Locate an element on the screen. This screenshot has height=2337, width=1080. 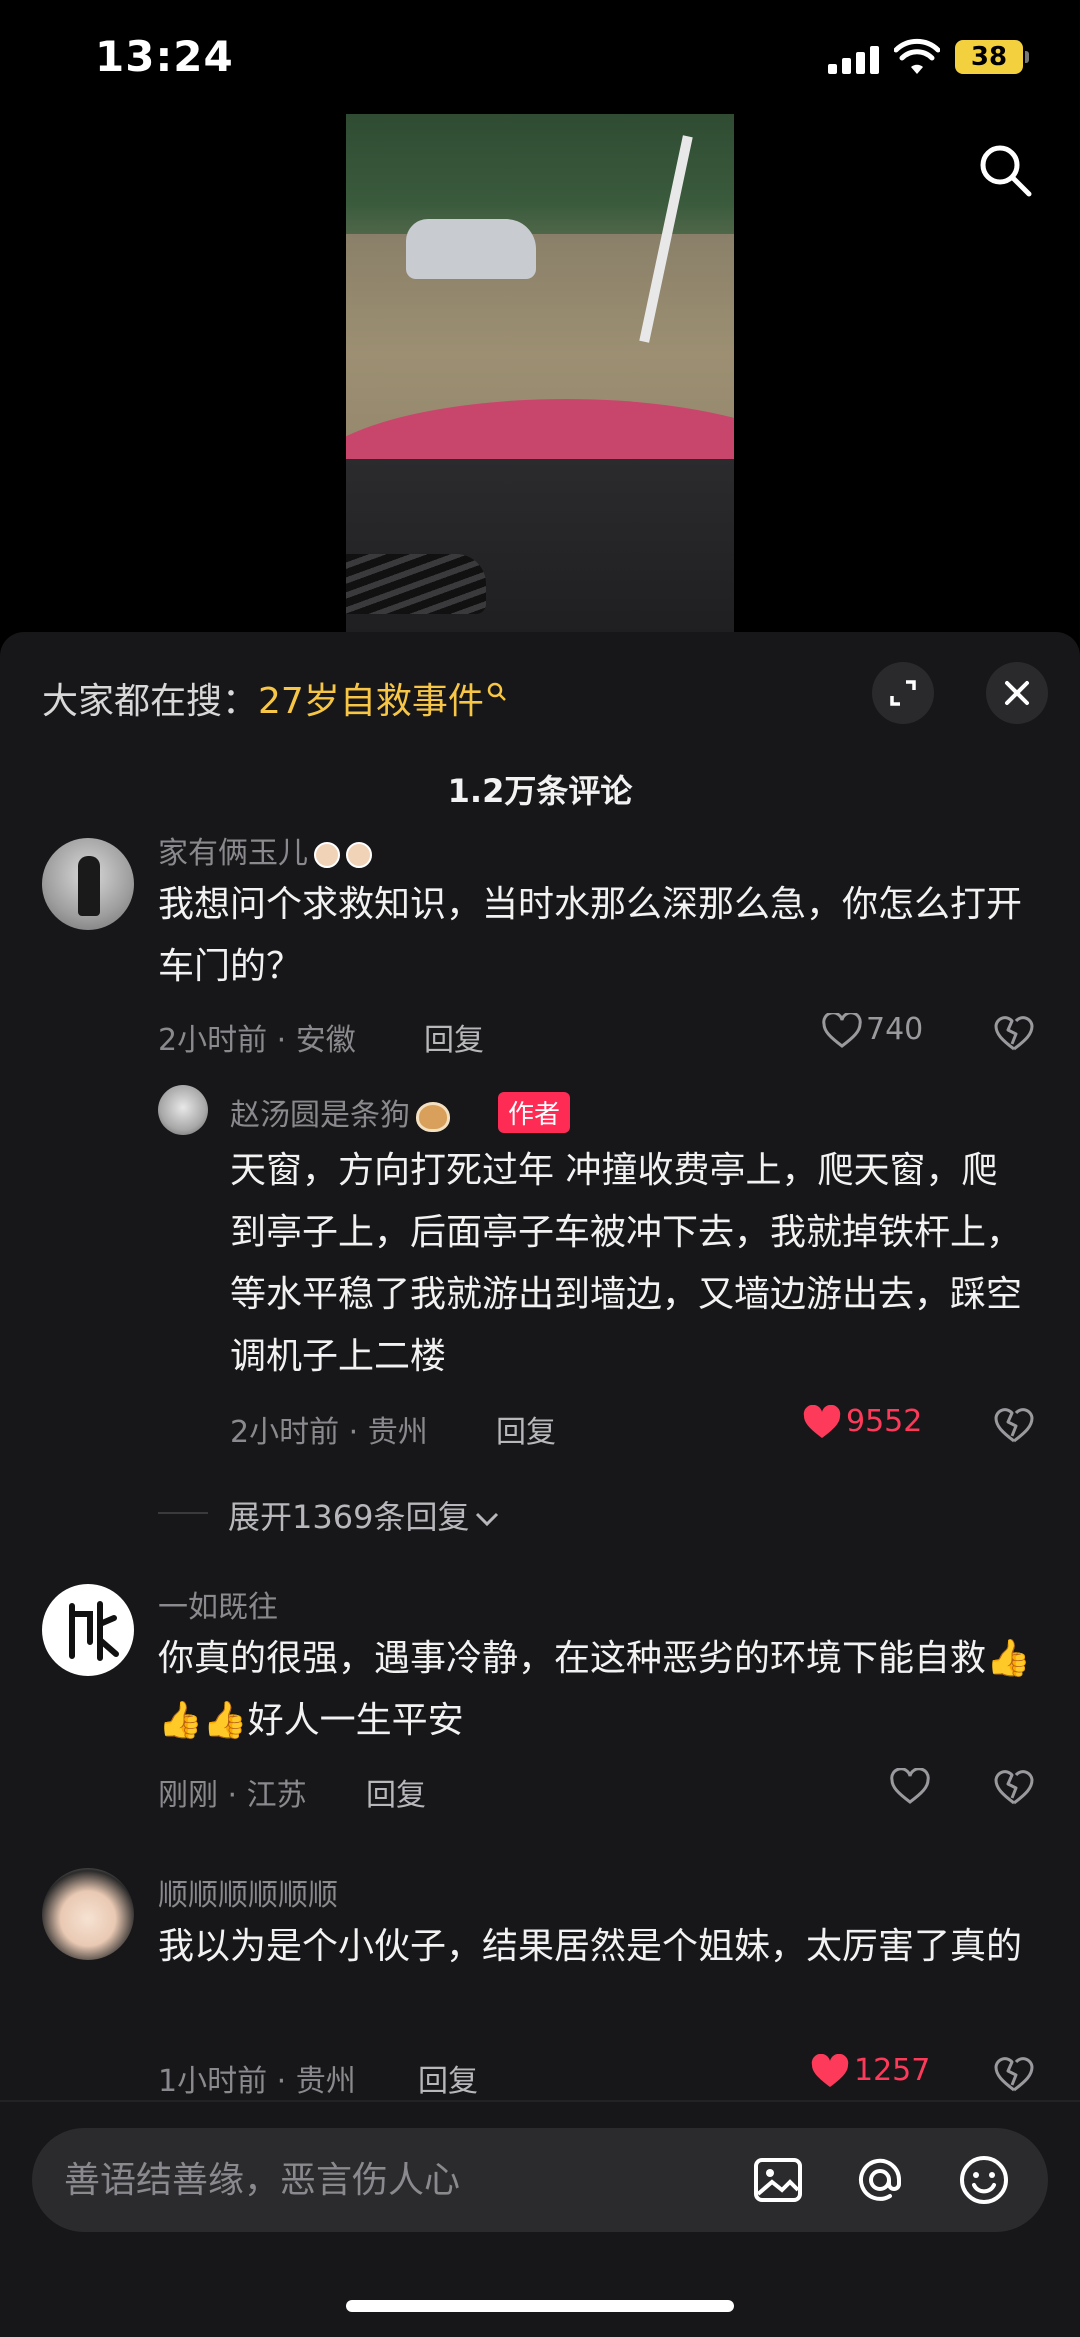
search-icon is located at coordinates (1005, 170).